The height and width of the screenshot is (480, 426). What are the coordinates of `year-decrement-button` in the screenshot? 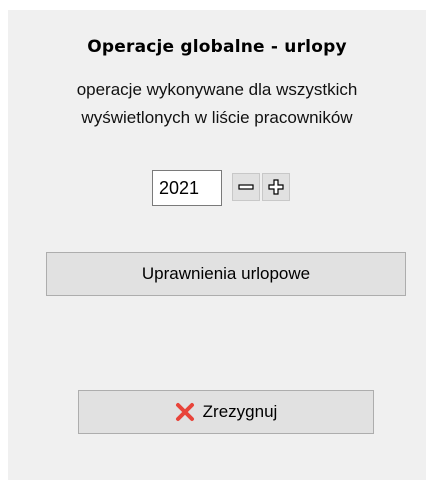 It's located at (246, 187).